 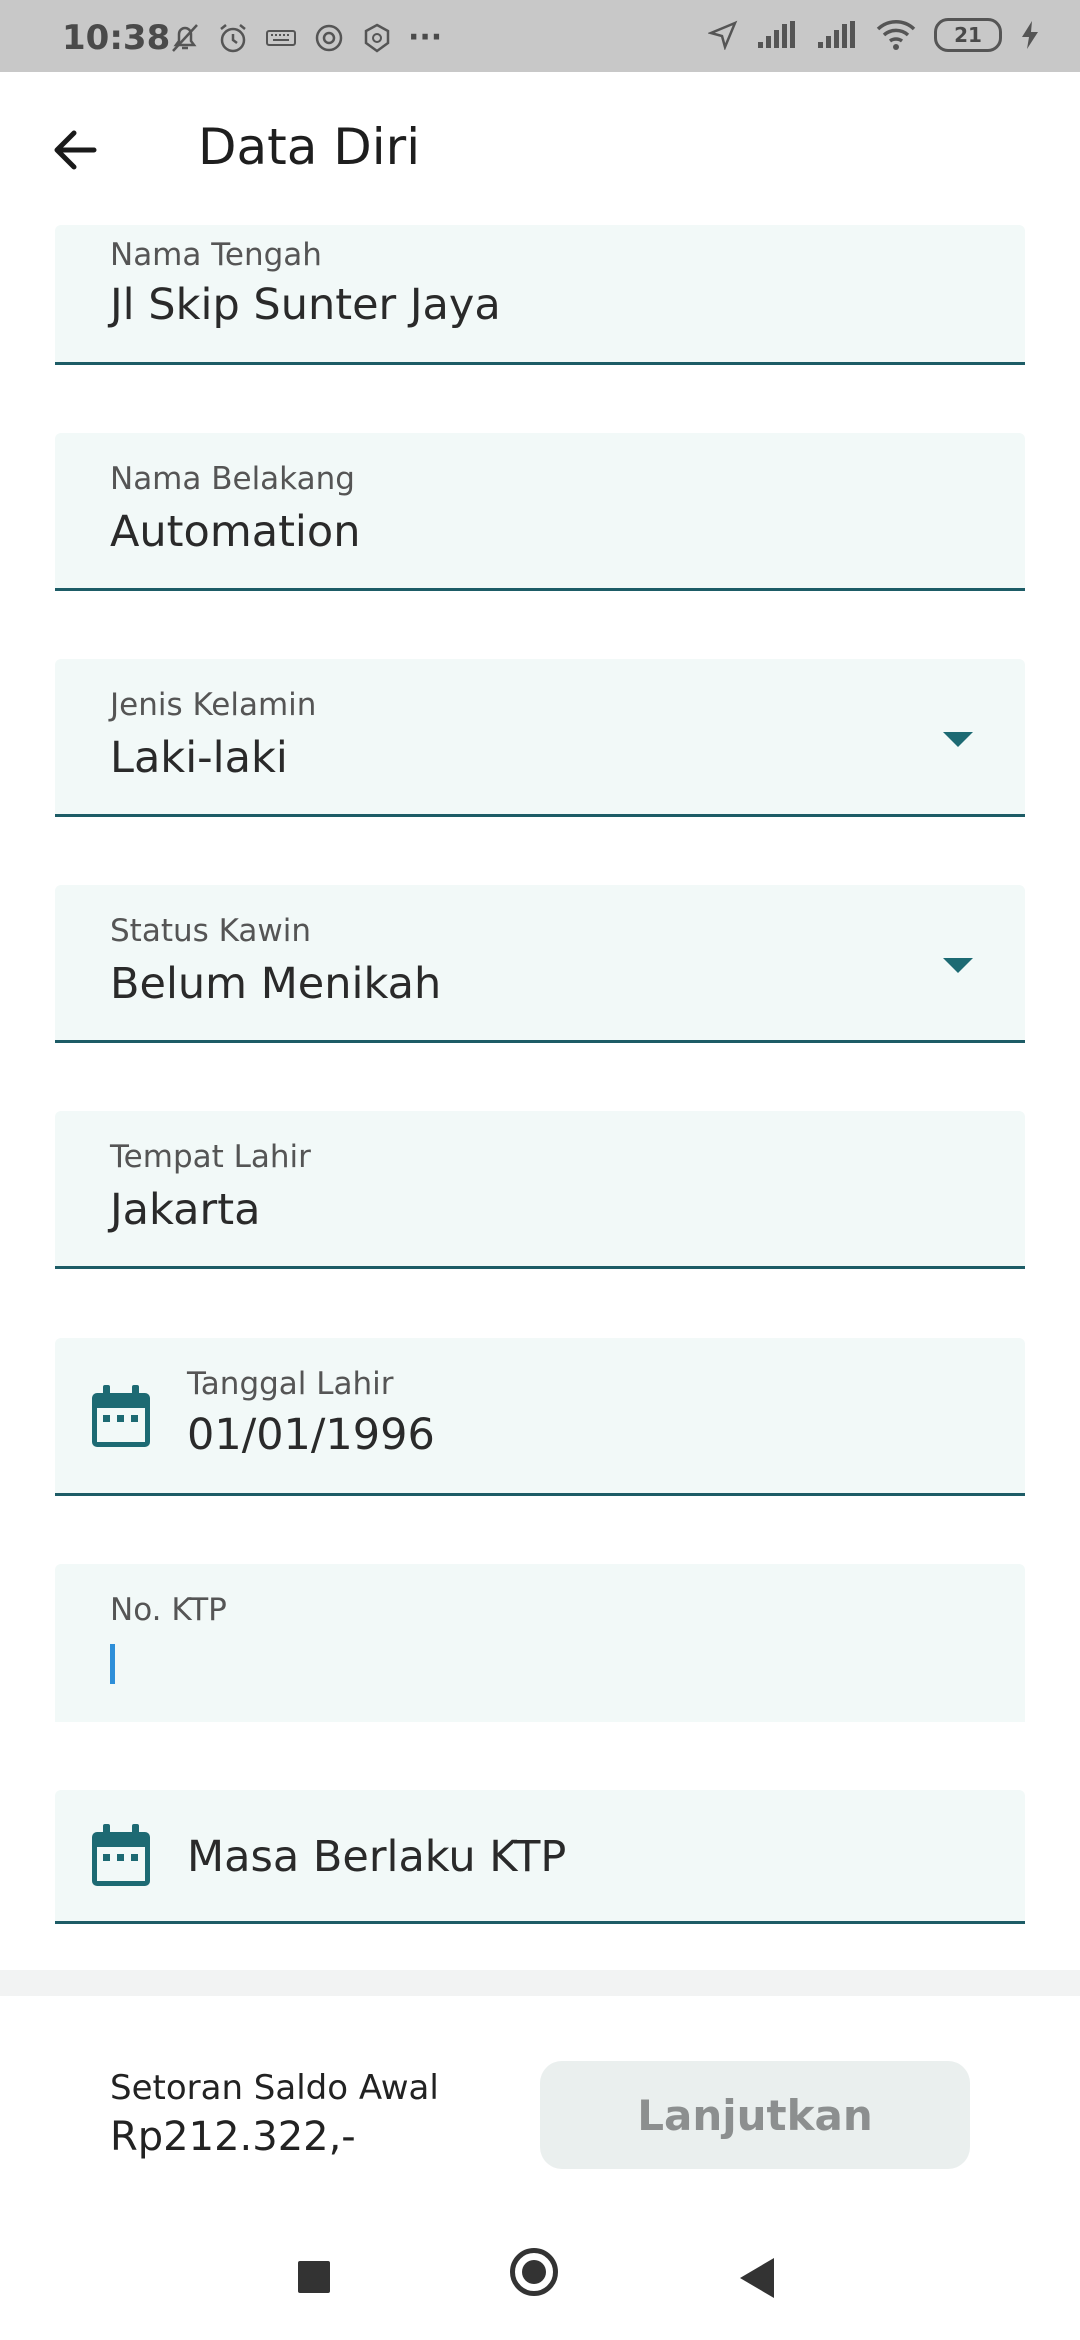 What do you see at coordinates (776, 34) in the screenshot?
I see `signal-icon` at bounding box center [776, 34].